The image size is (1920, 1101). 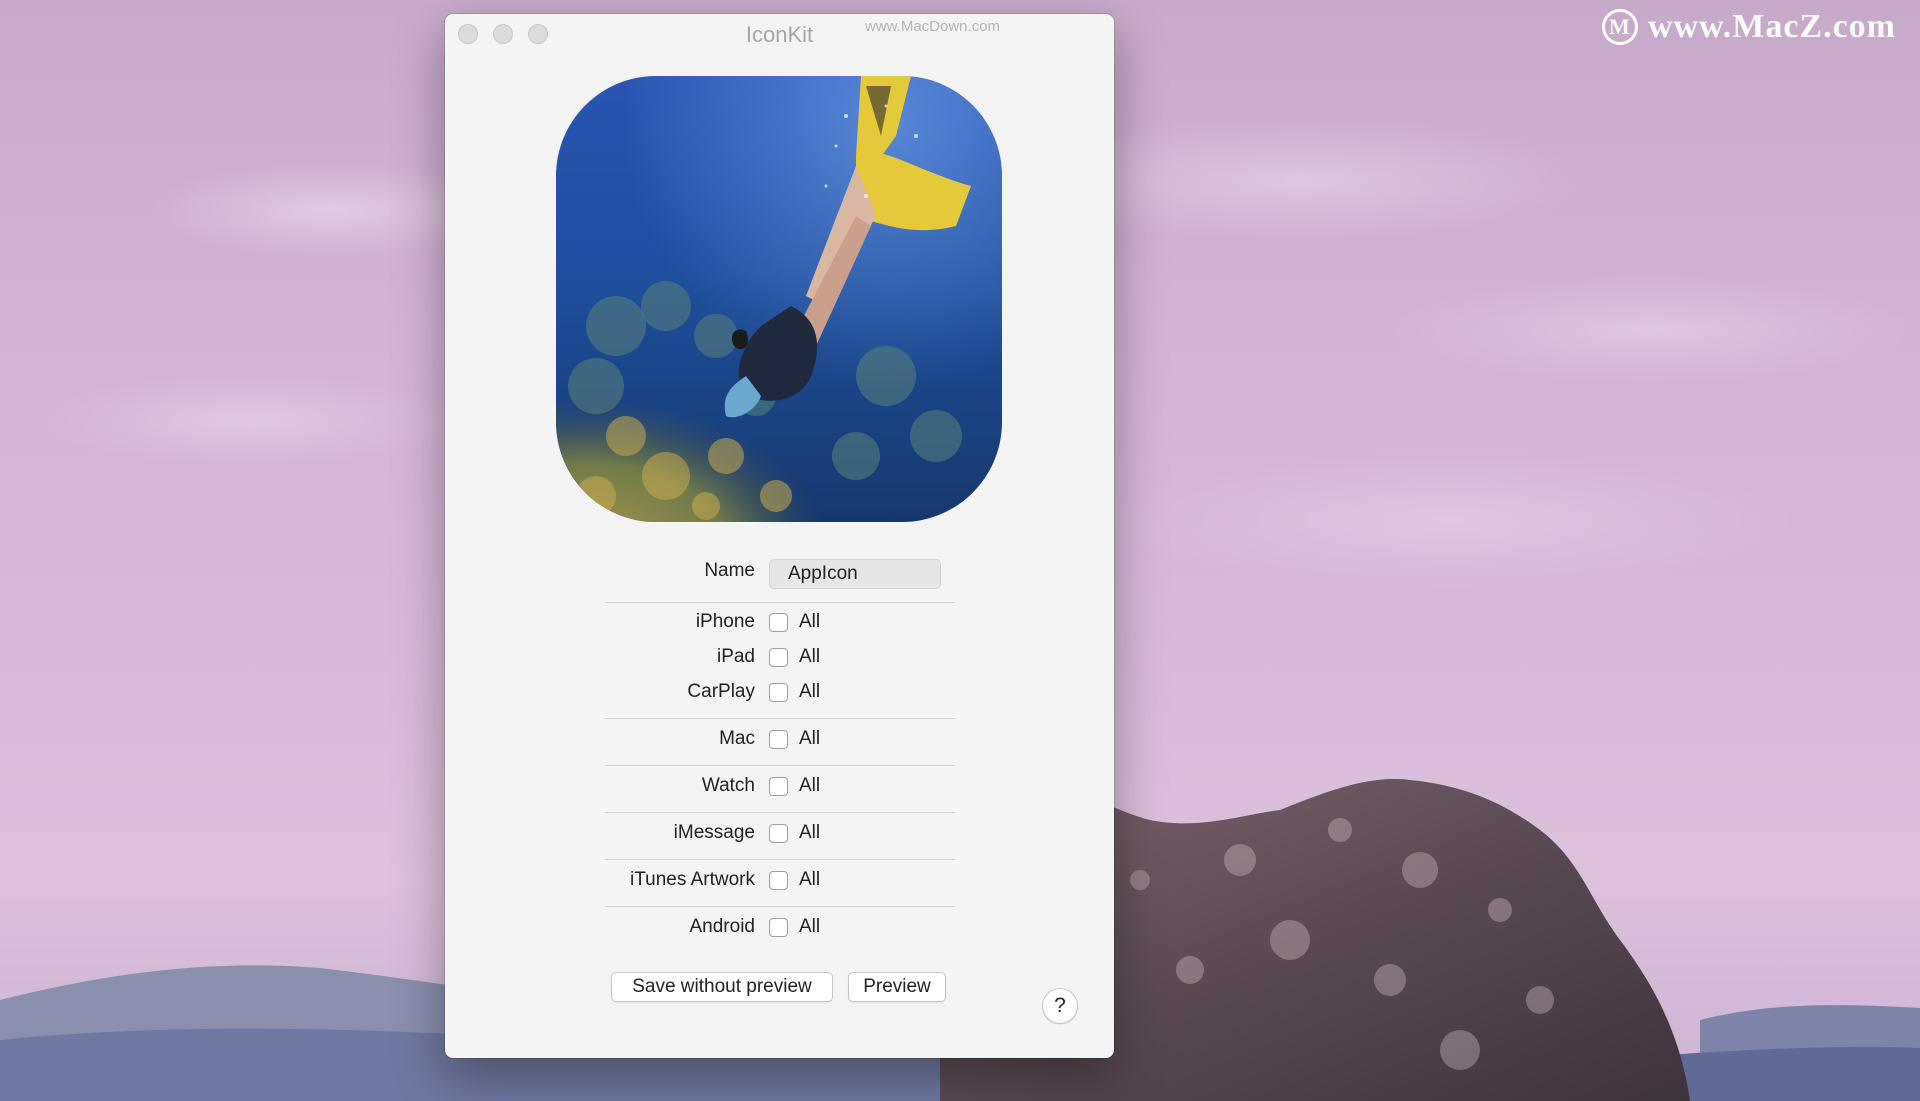 What do you see at coordinates (778, 786) in the screenshot?
I see `checkbox-watch-all` at bounding box center [778, 786].